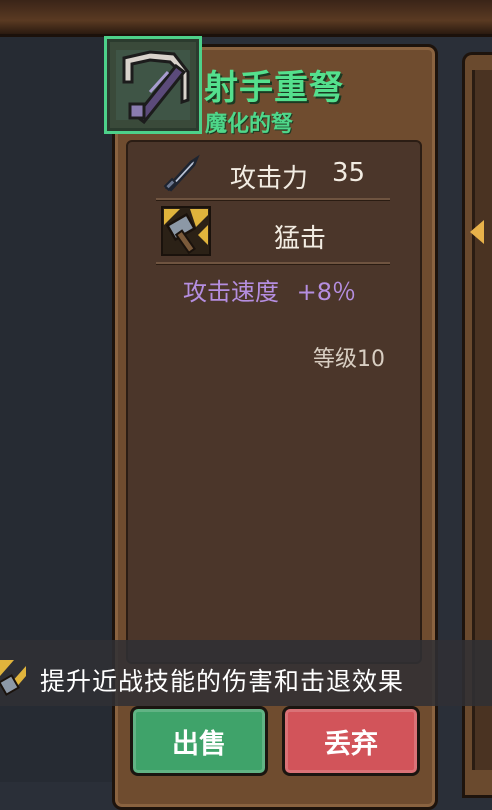 The image size is (492, 810). What do you see at coordinates (269, 179) in the screenshot?
I see `attack-label: 攻击力` at bounding box center [269, 179].